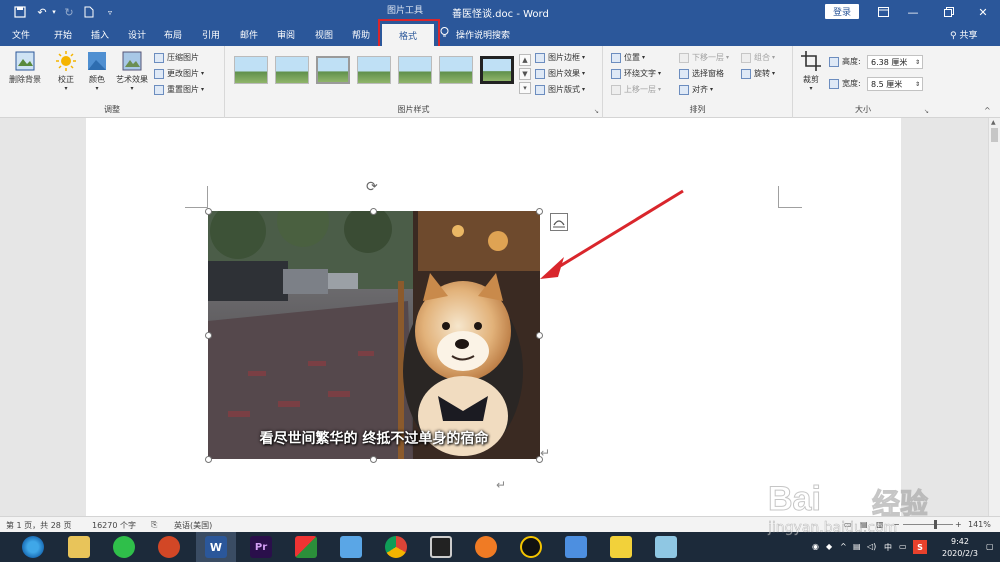  Describe the element at coordinates (531, 547) in the screenshot. I see `qq-icon` at that location.